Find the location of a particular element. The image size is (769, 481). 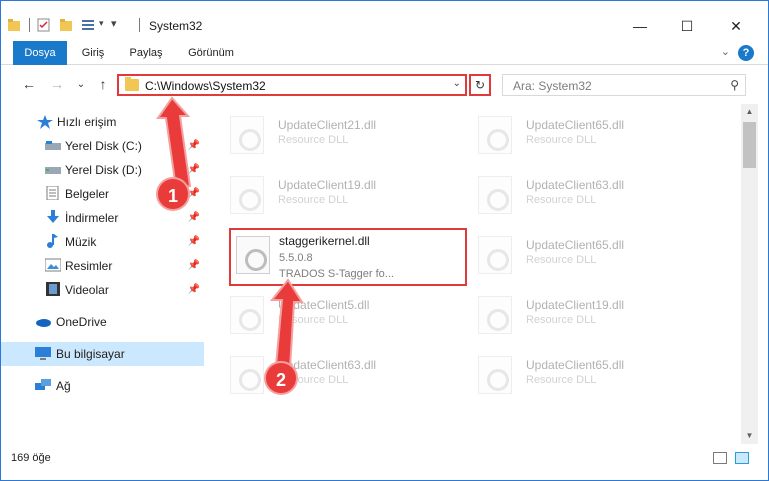

network-icon is located at coordinates (43, 384).